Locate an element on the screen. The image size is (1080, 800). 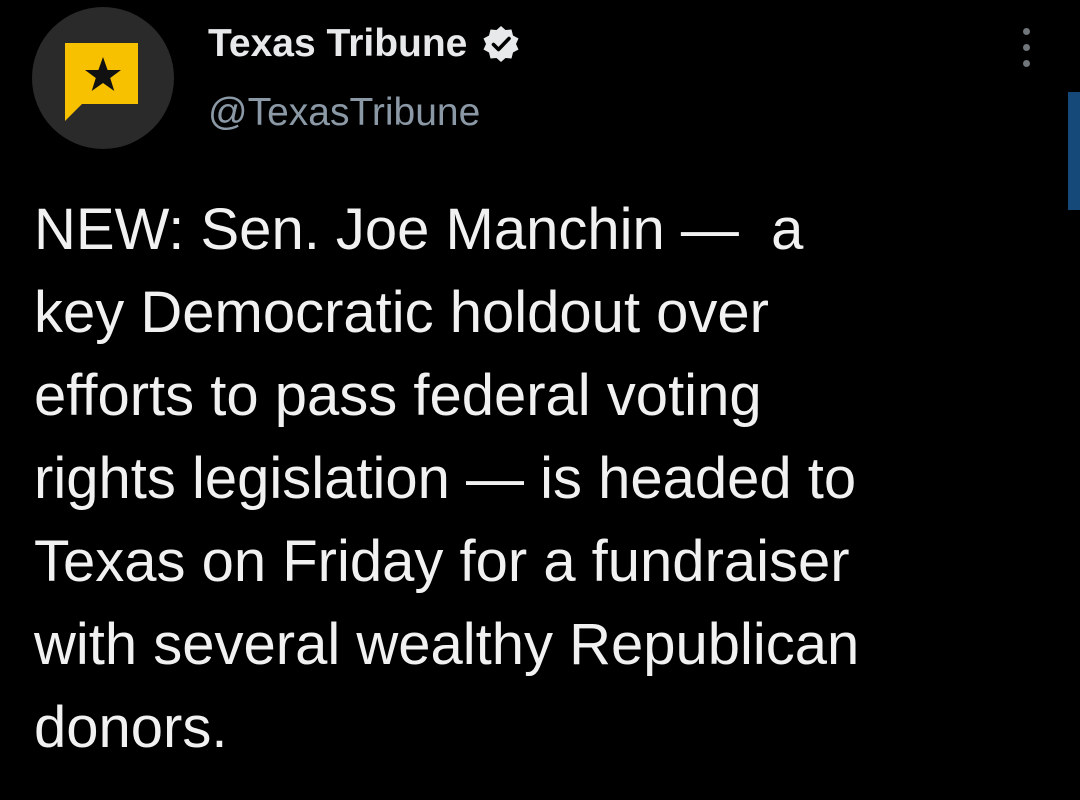
author-name-row: Texas Tribune is located at coordinates (364, 44).